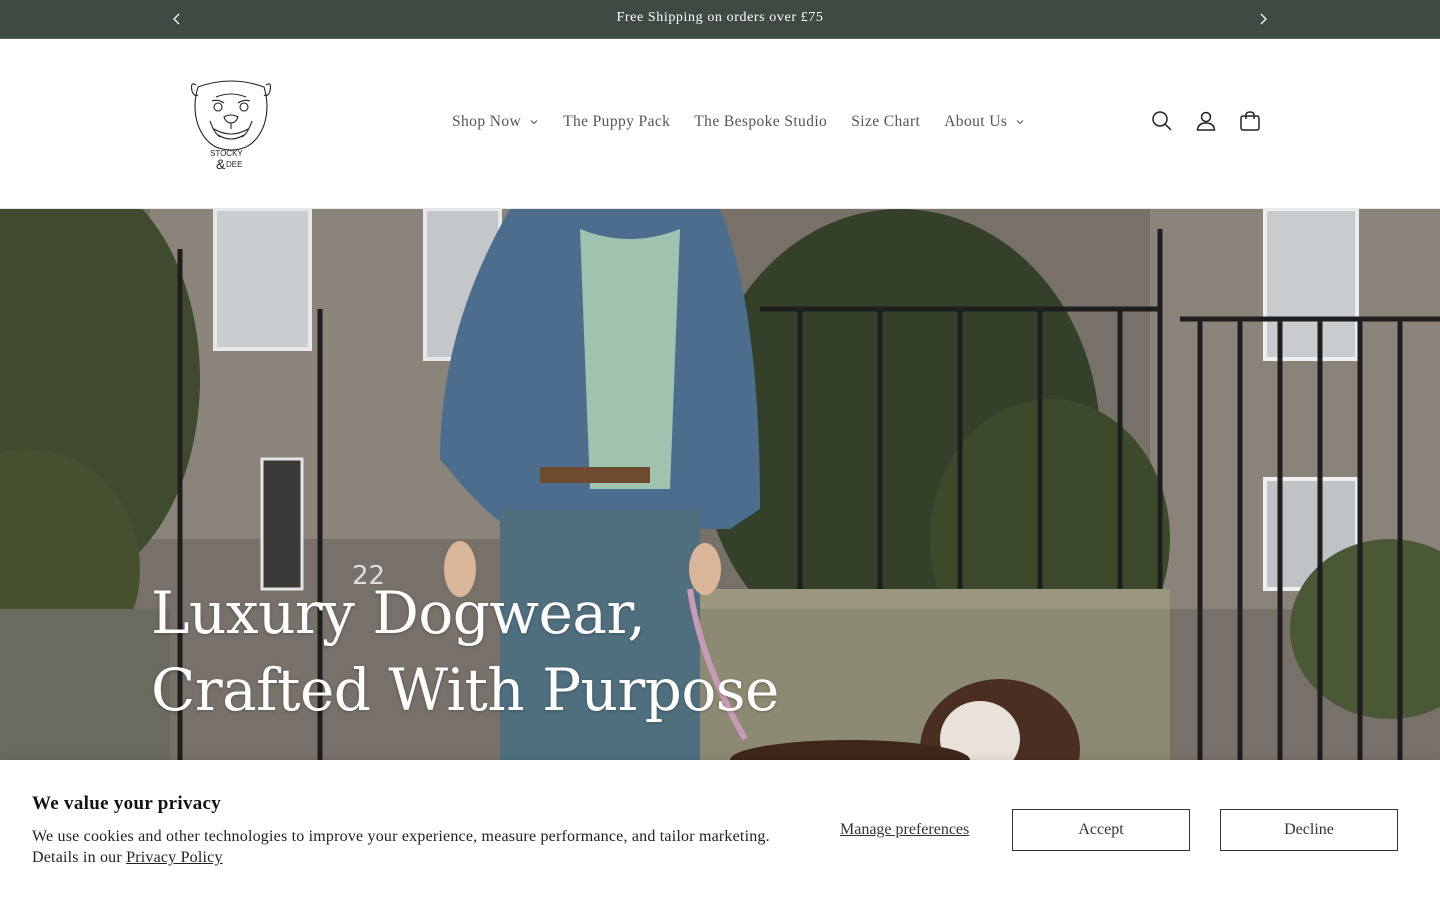 The height and width of the screenshot is (900, 1440). Describe the element at coordinates (904, 830) in the screenshot. I see `manage-preferences-link: Manage preferences` at that location.